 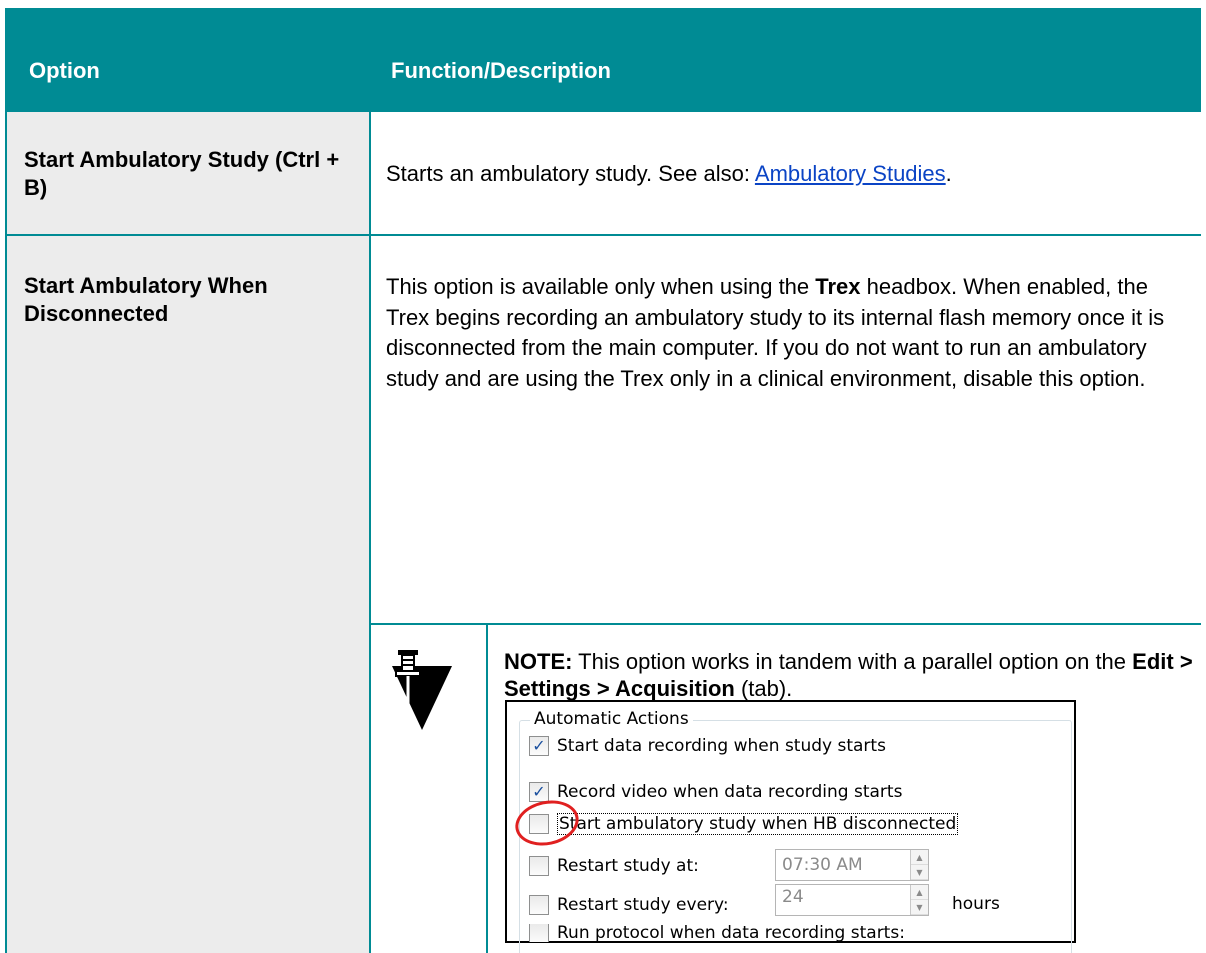 I want to click on note-divider, so click(x=487, y=788).